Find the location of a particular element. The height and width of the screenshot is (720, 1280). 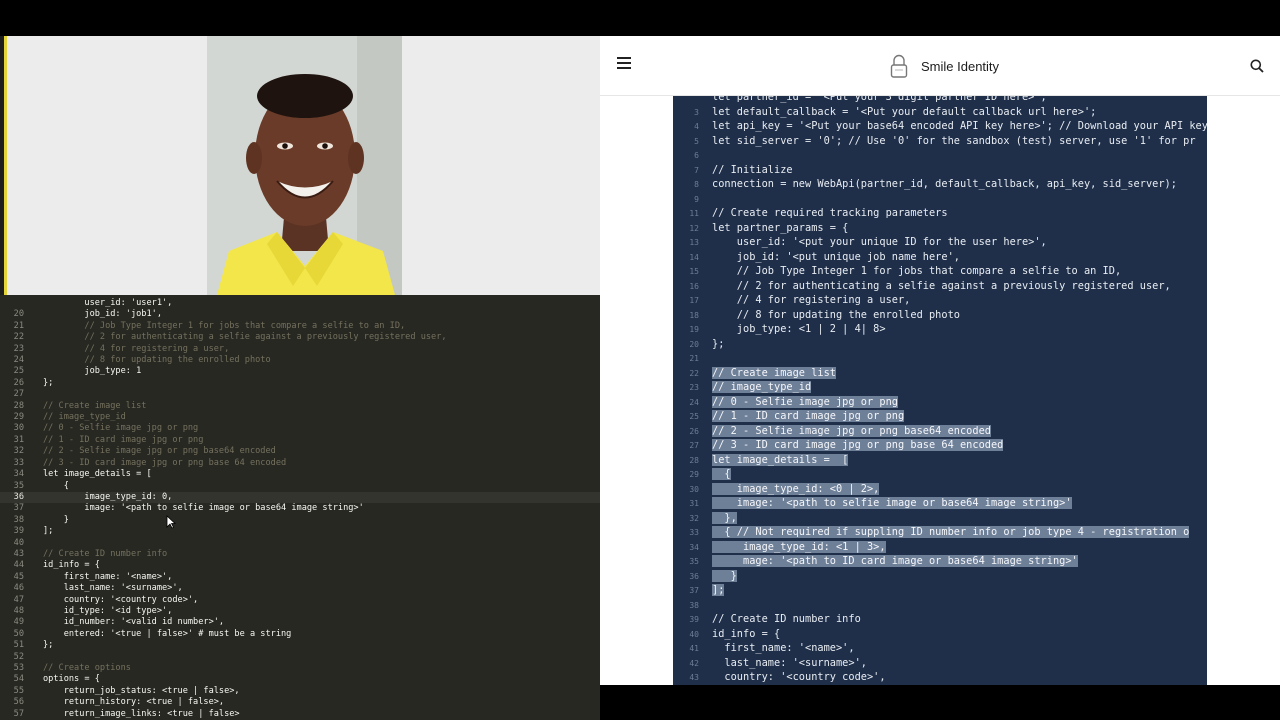

editor-line: 30 // 0 - Selfie image jpg or png is located at coordinates (300, 428).